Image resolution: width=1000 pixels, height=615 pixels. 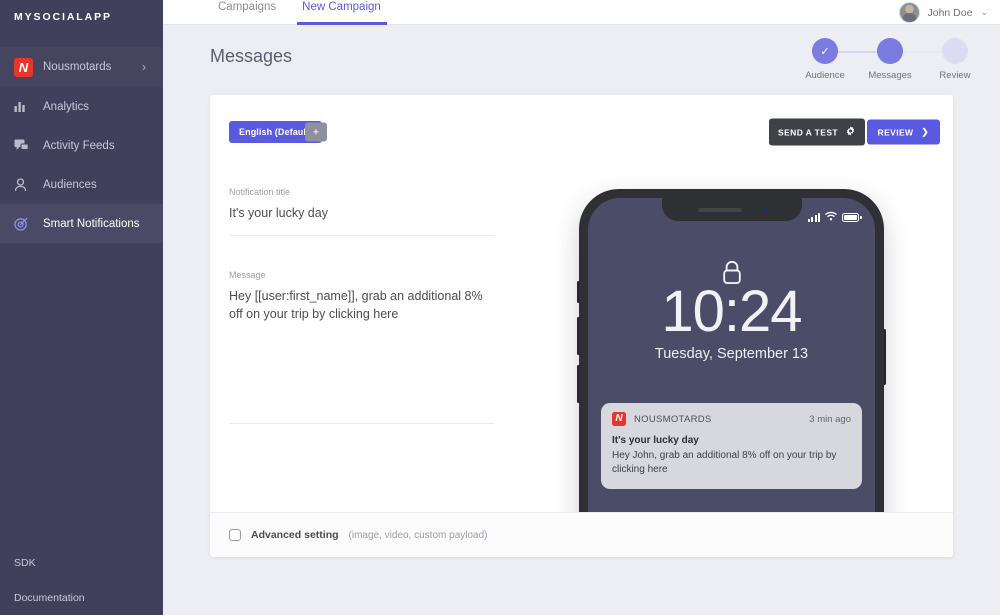 I want to click on wizard-stepper: ✓ Audience Messages Review, so click(x=884, y=64).